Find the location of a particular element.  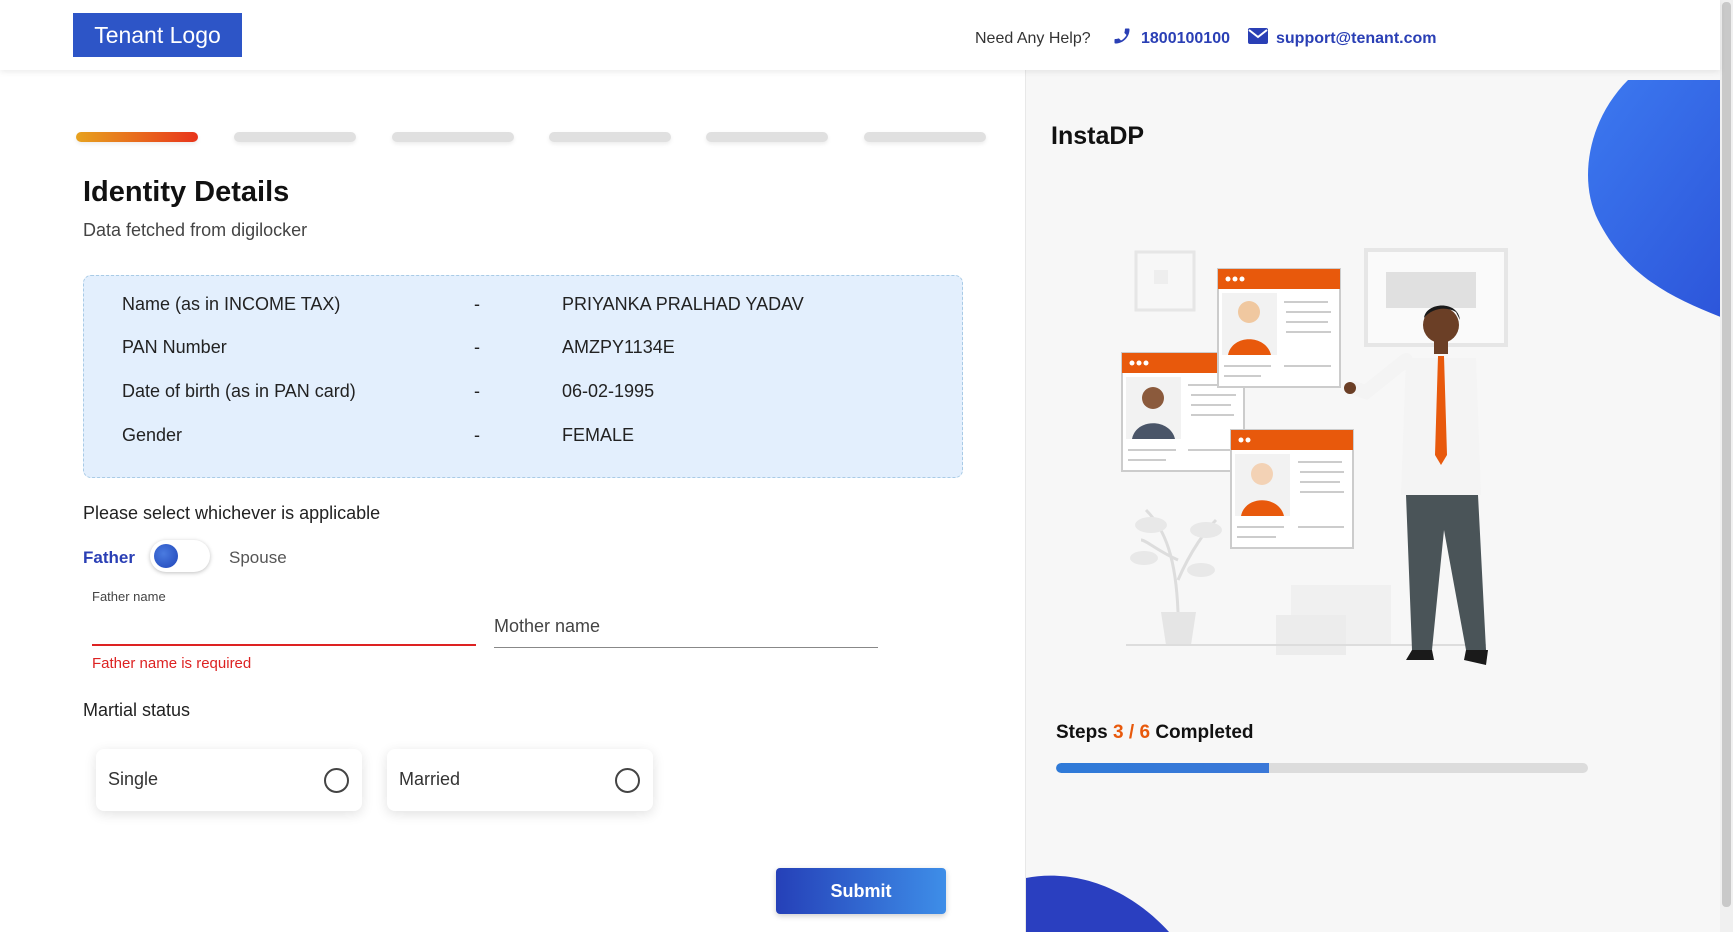

identity-illustration is located at coordinates (1314, 456).